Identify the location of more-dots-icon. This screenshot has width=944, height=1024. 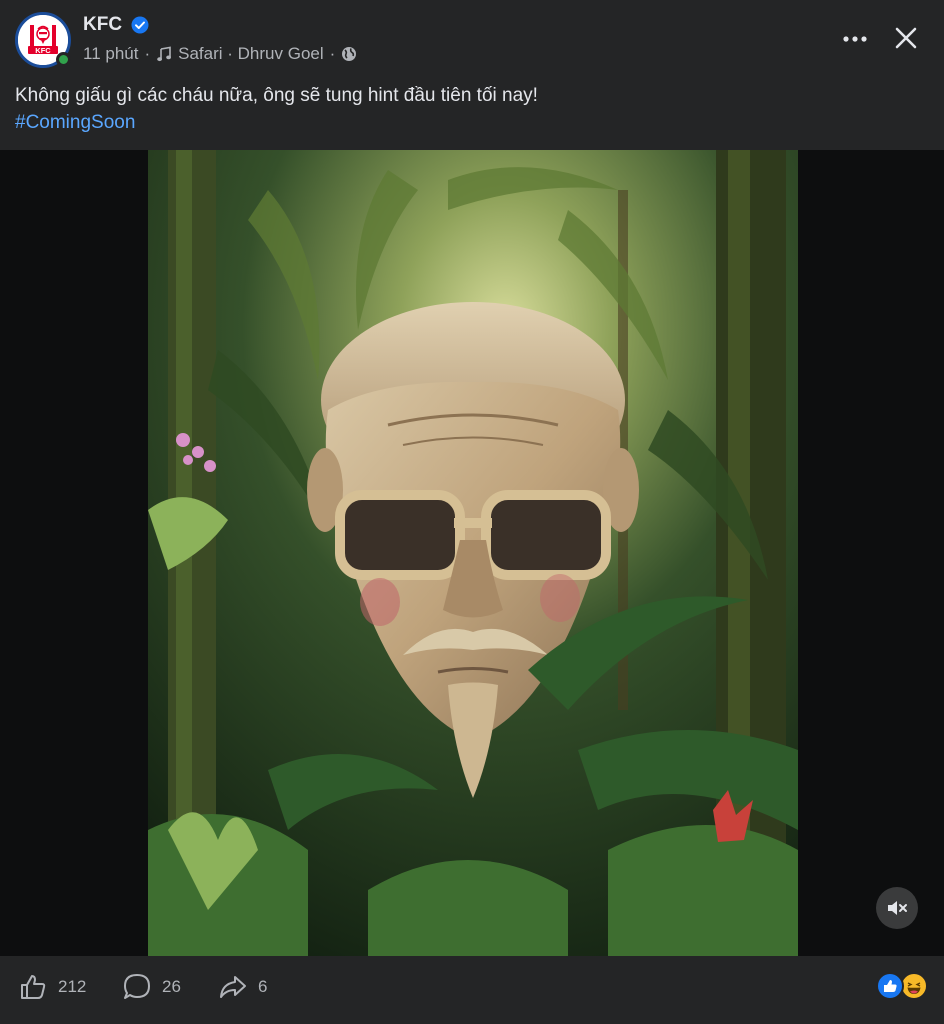
(855, 39).